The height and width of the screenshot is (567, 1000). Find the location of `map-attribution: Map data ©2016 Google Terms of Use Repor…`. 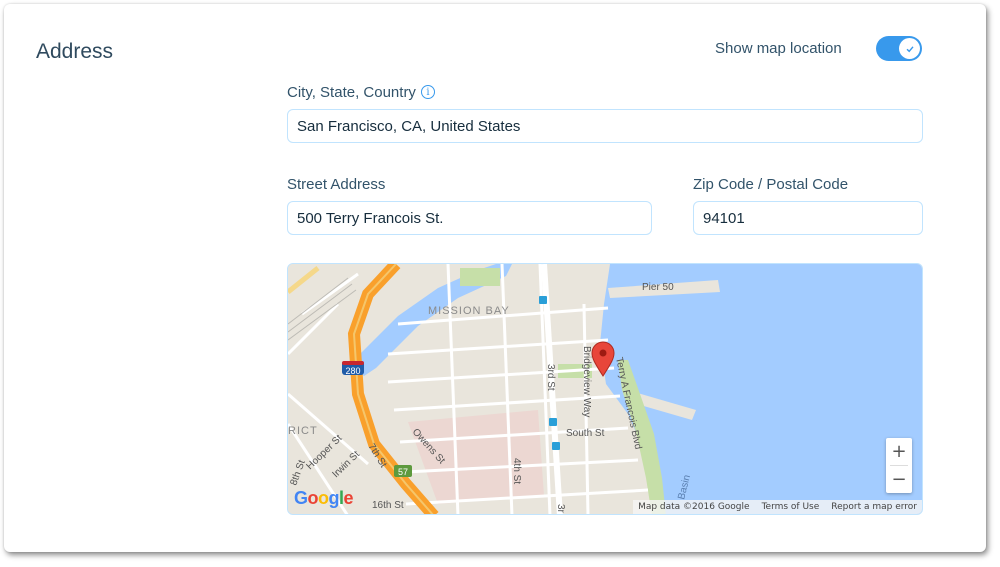

map-attribution: Map data ©2016 Google Terms of Use Repor… is located at coordinates (777, 507).